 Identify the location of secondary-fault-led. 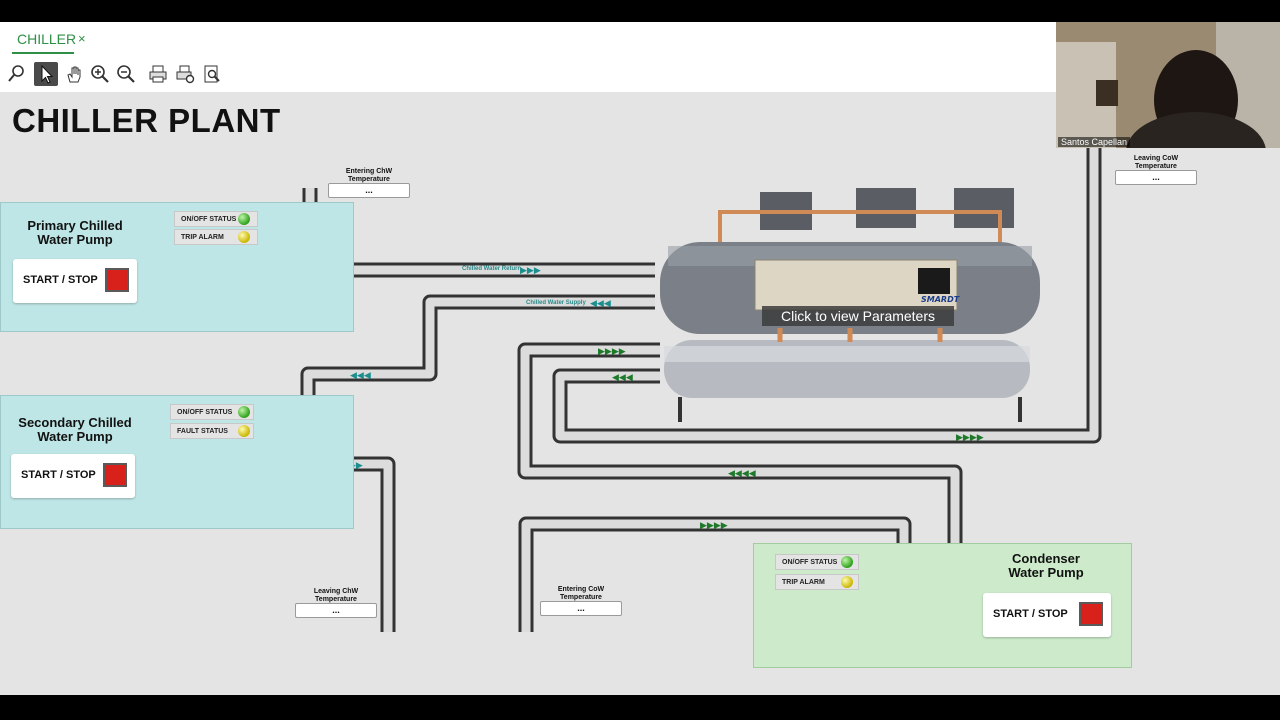
(244, 431).